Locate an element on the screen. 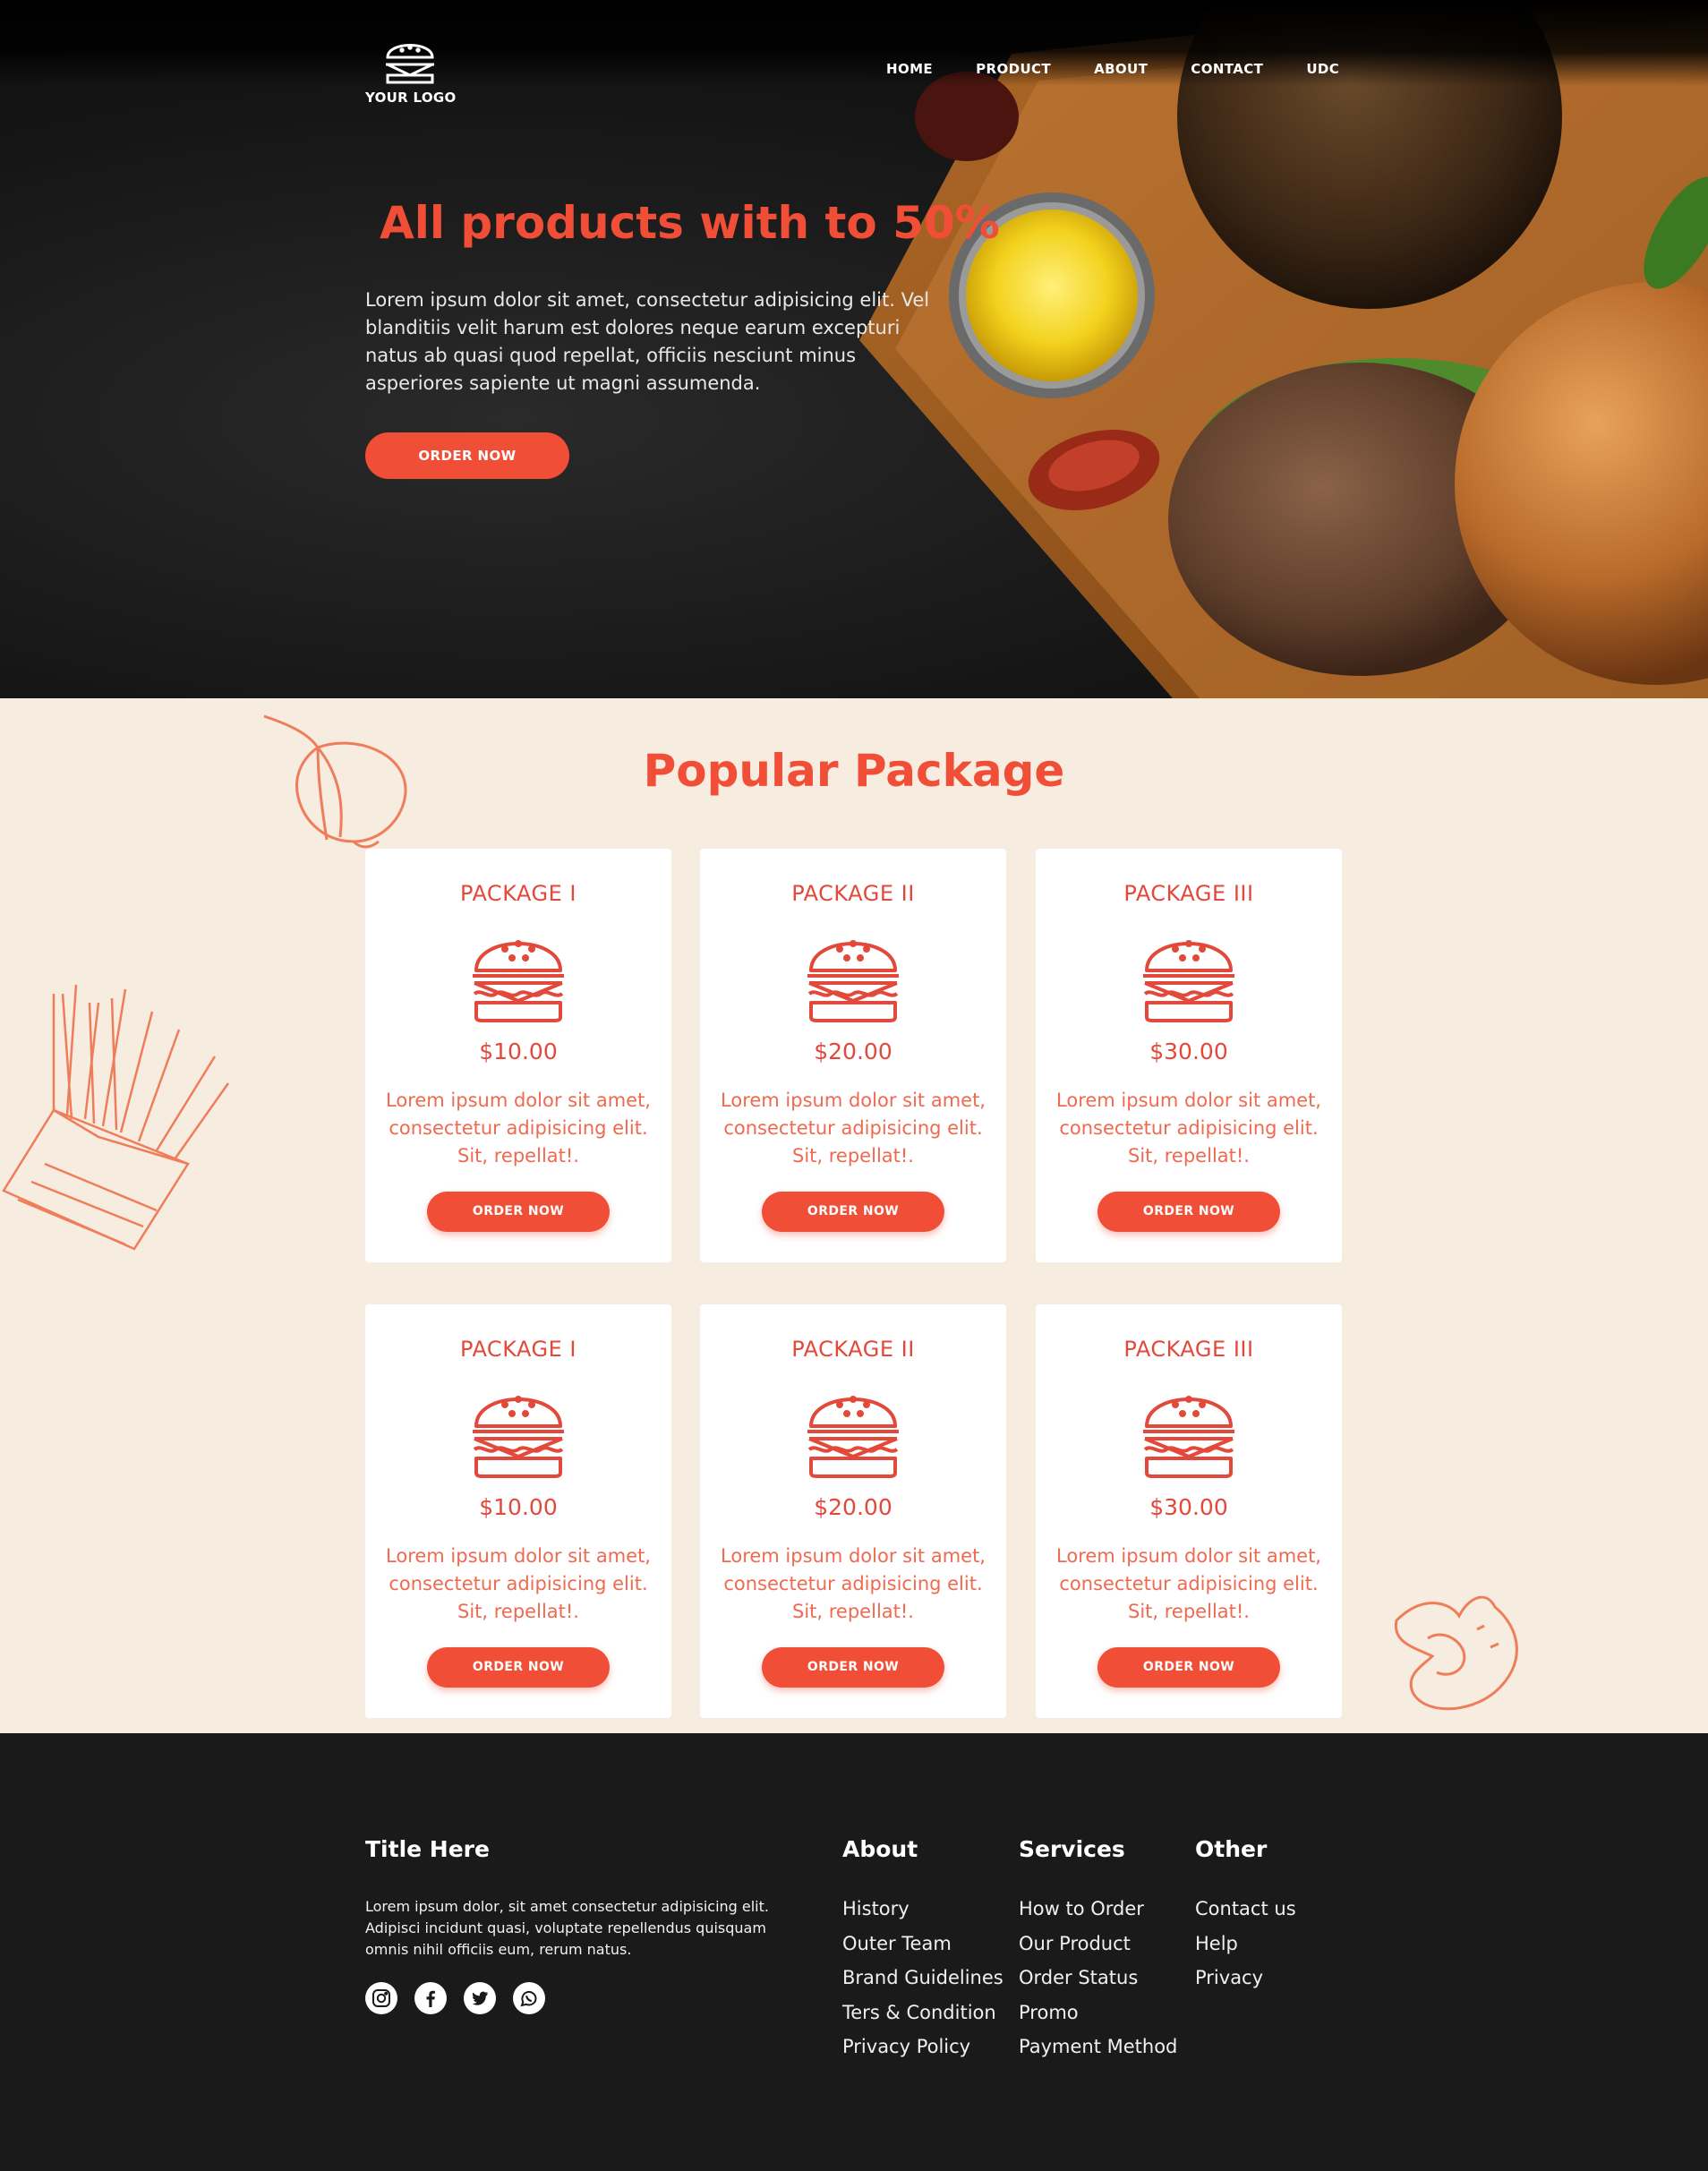 The height and width of the screenshot is (2171, 1708). section-title: Popular Package is located at coordinates (854, 771).